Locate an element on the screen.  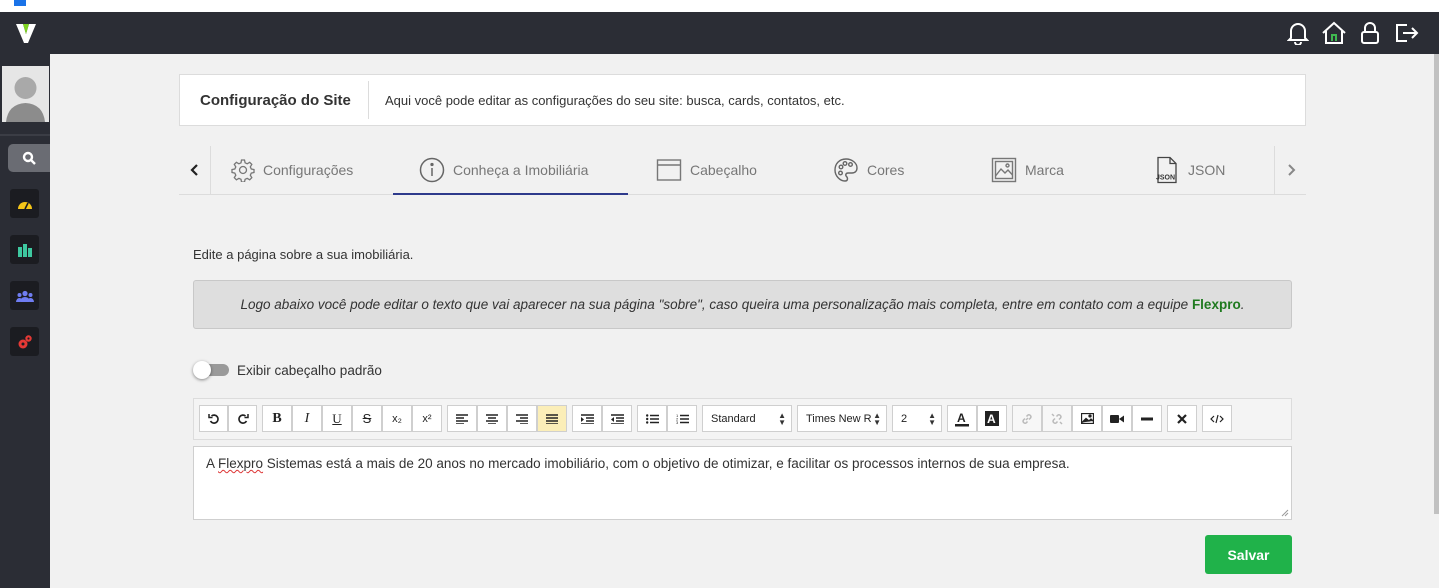
tabs-scroll-left-button is located at coordinates (195, 170).